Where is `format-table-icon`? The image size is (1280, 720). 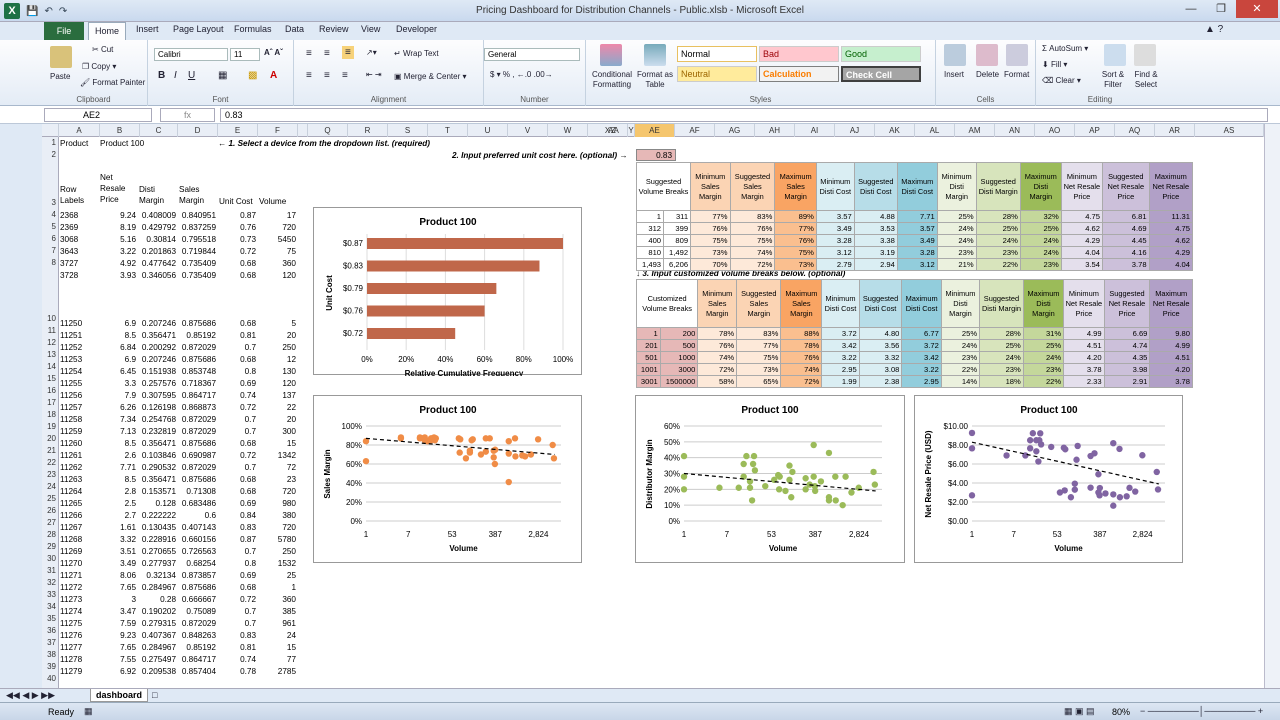 format-table-icon is located at coordinates (655, 55).